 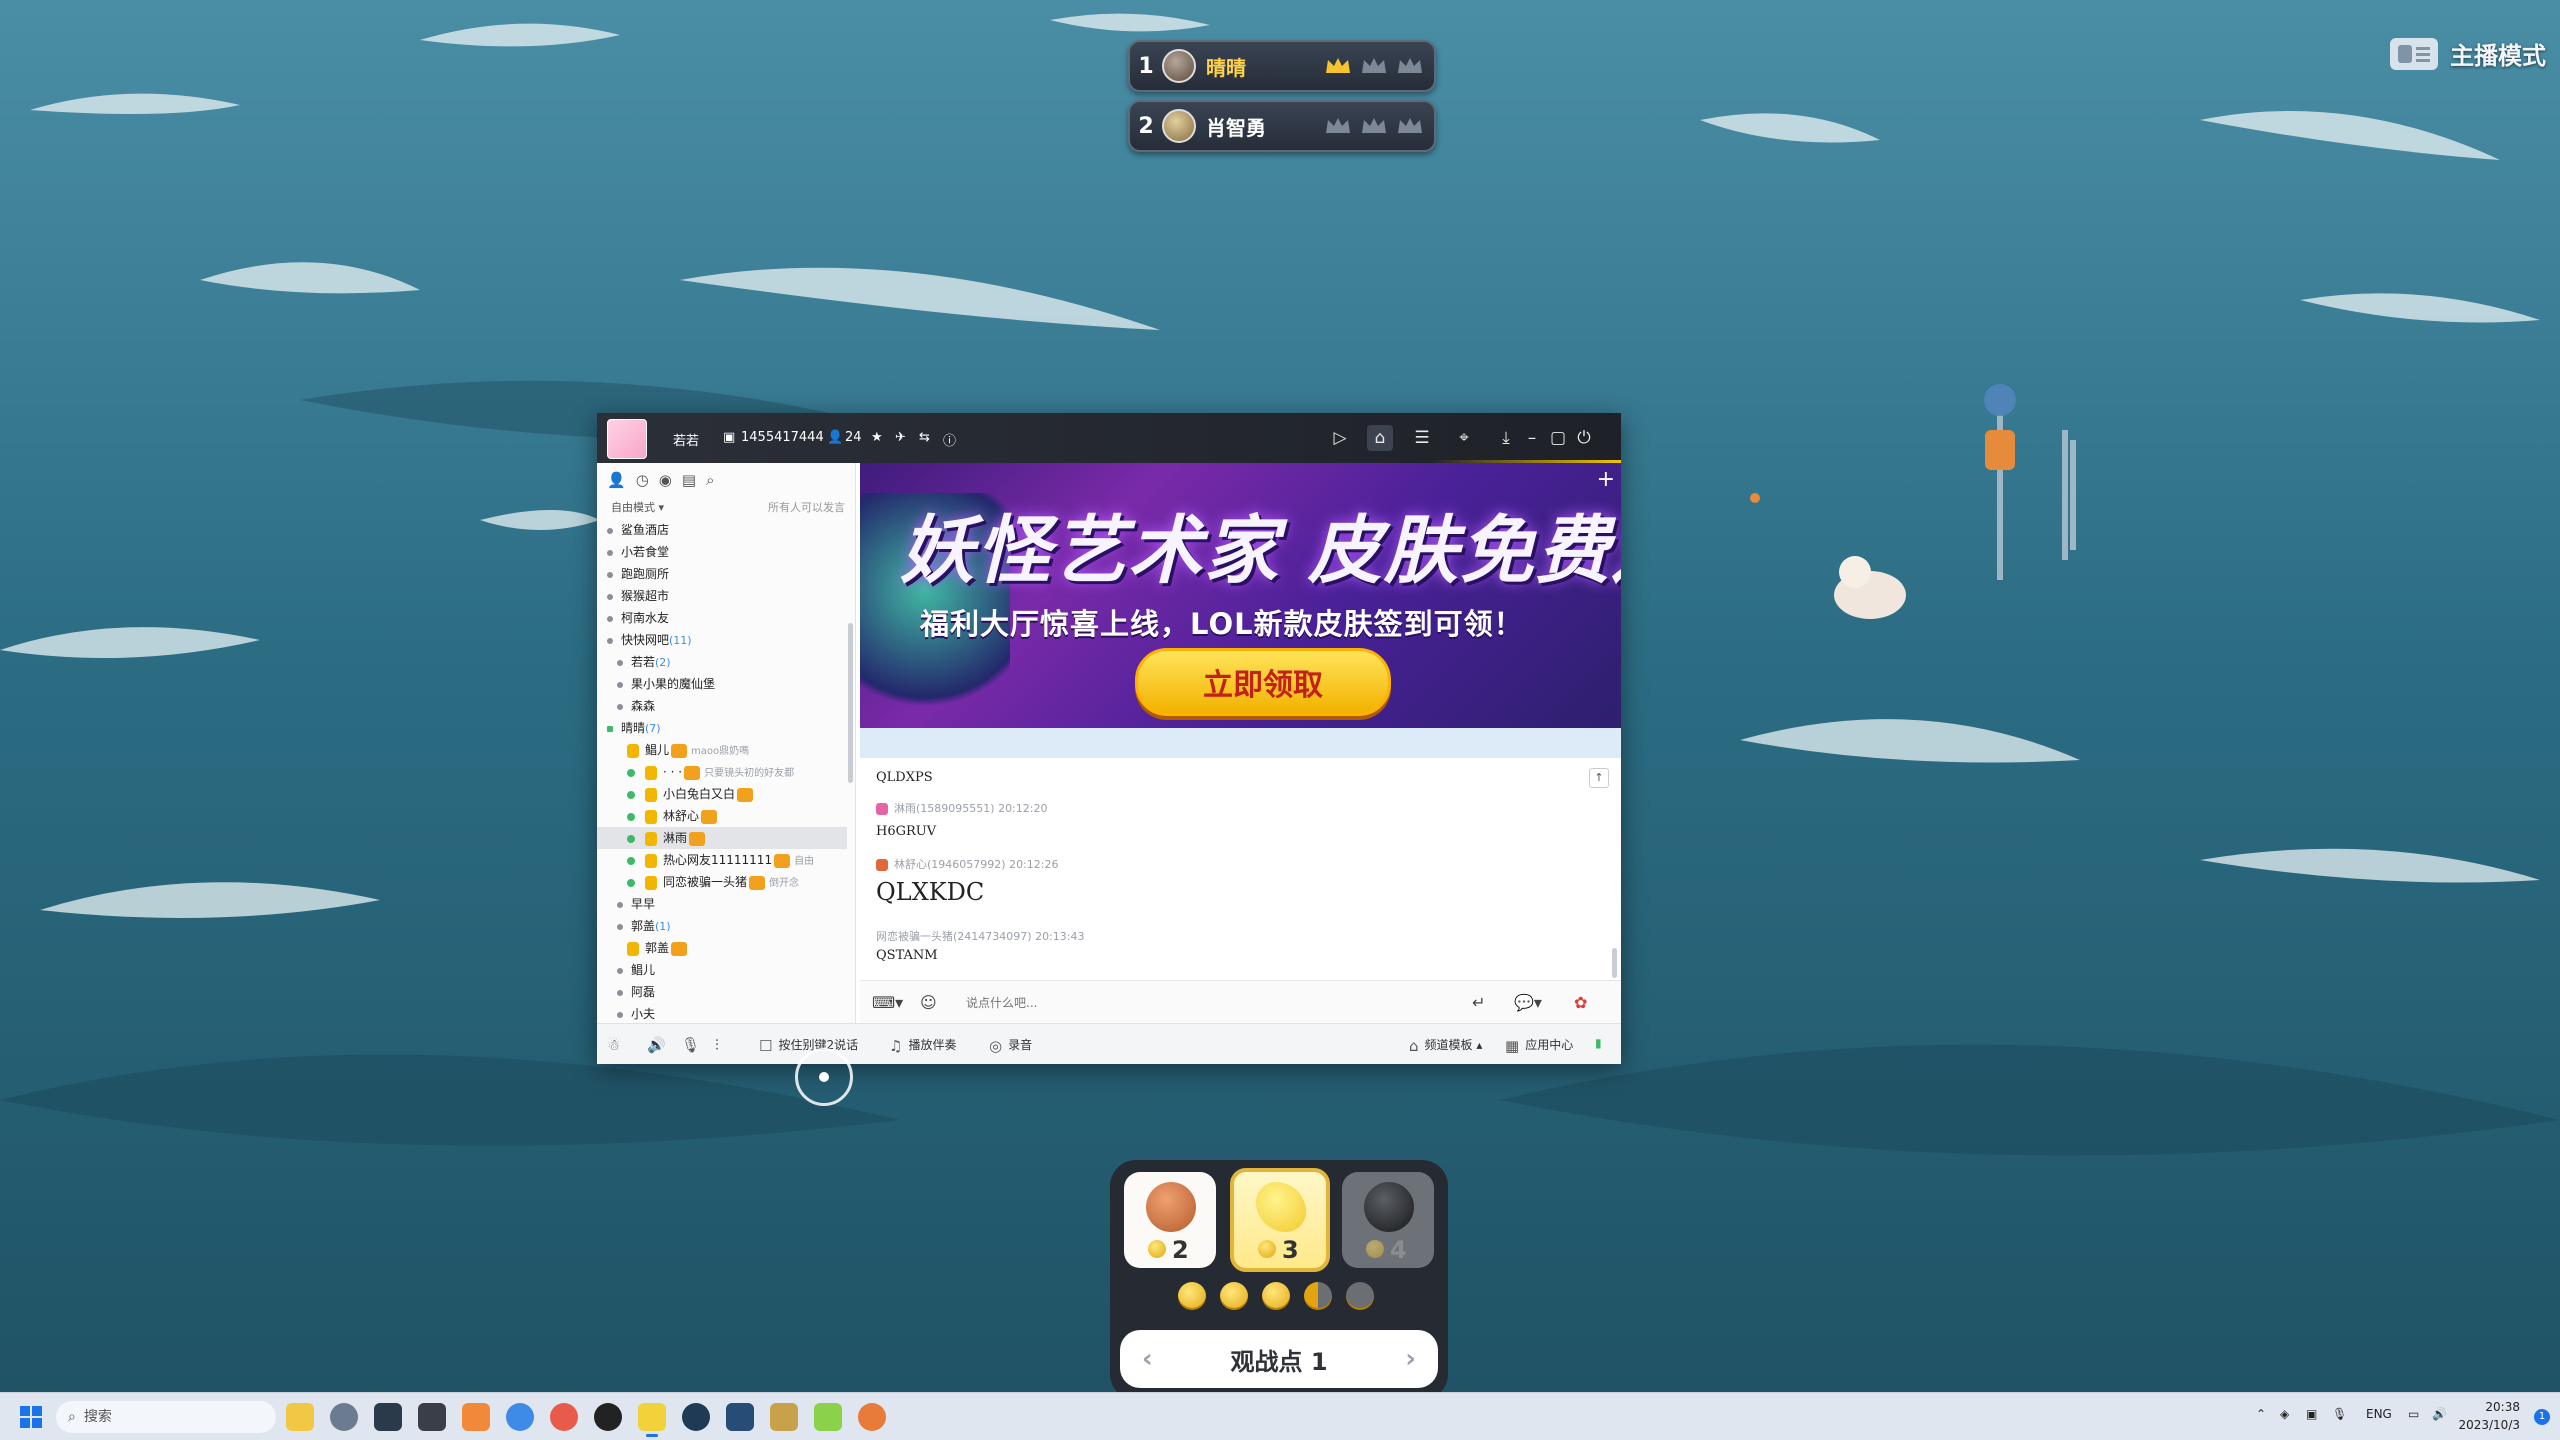 I want to click on blue-app-icon, so click(x=520, y=1417).